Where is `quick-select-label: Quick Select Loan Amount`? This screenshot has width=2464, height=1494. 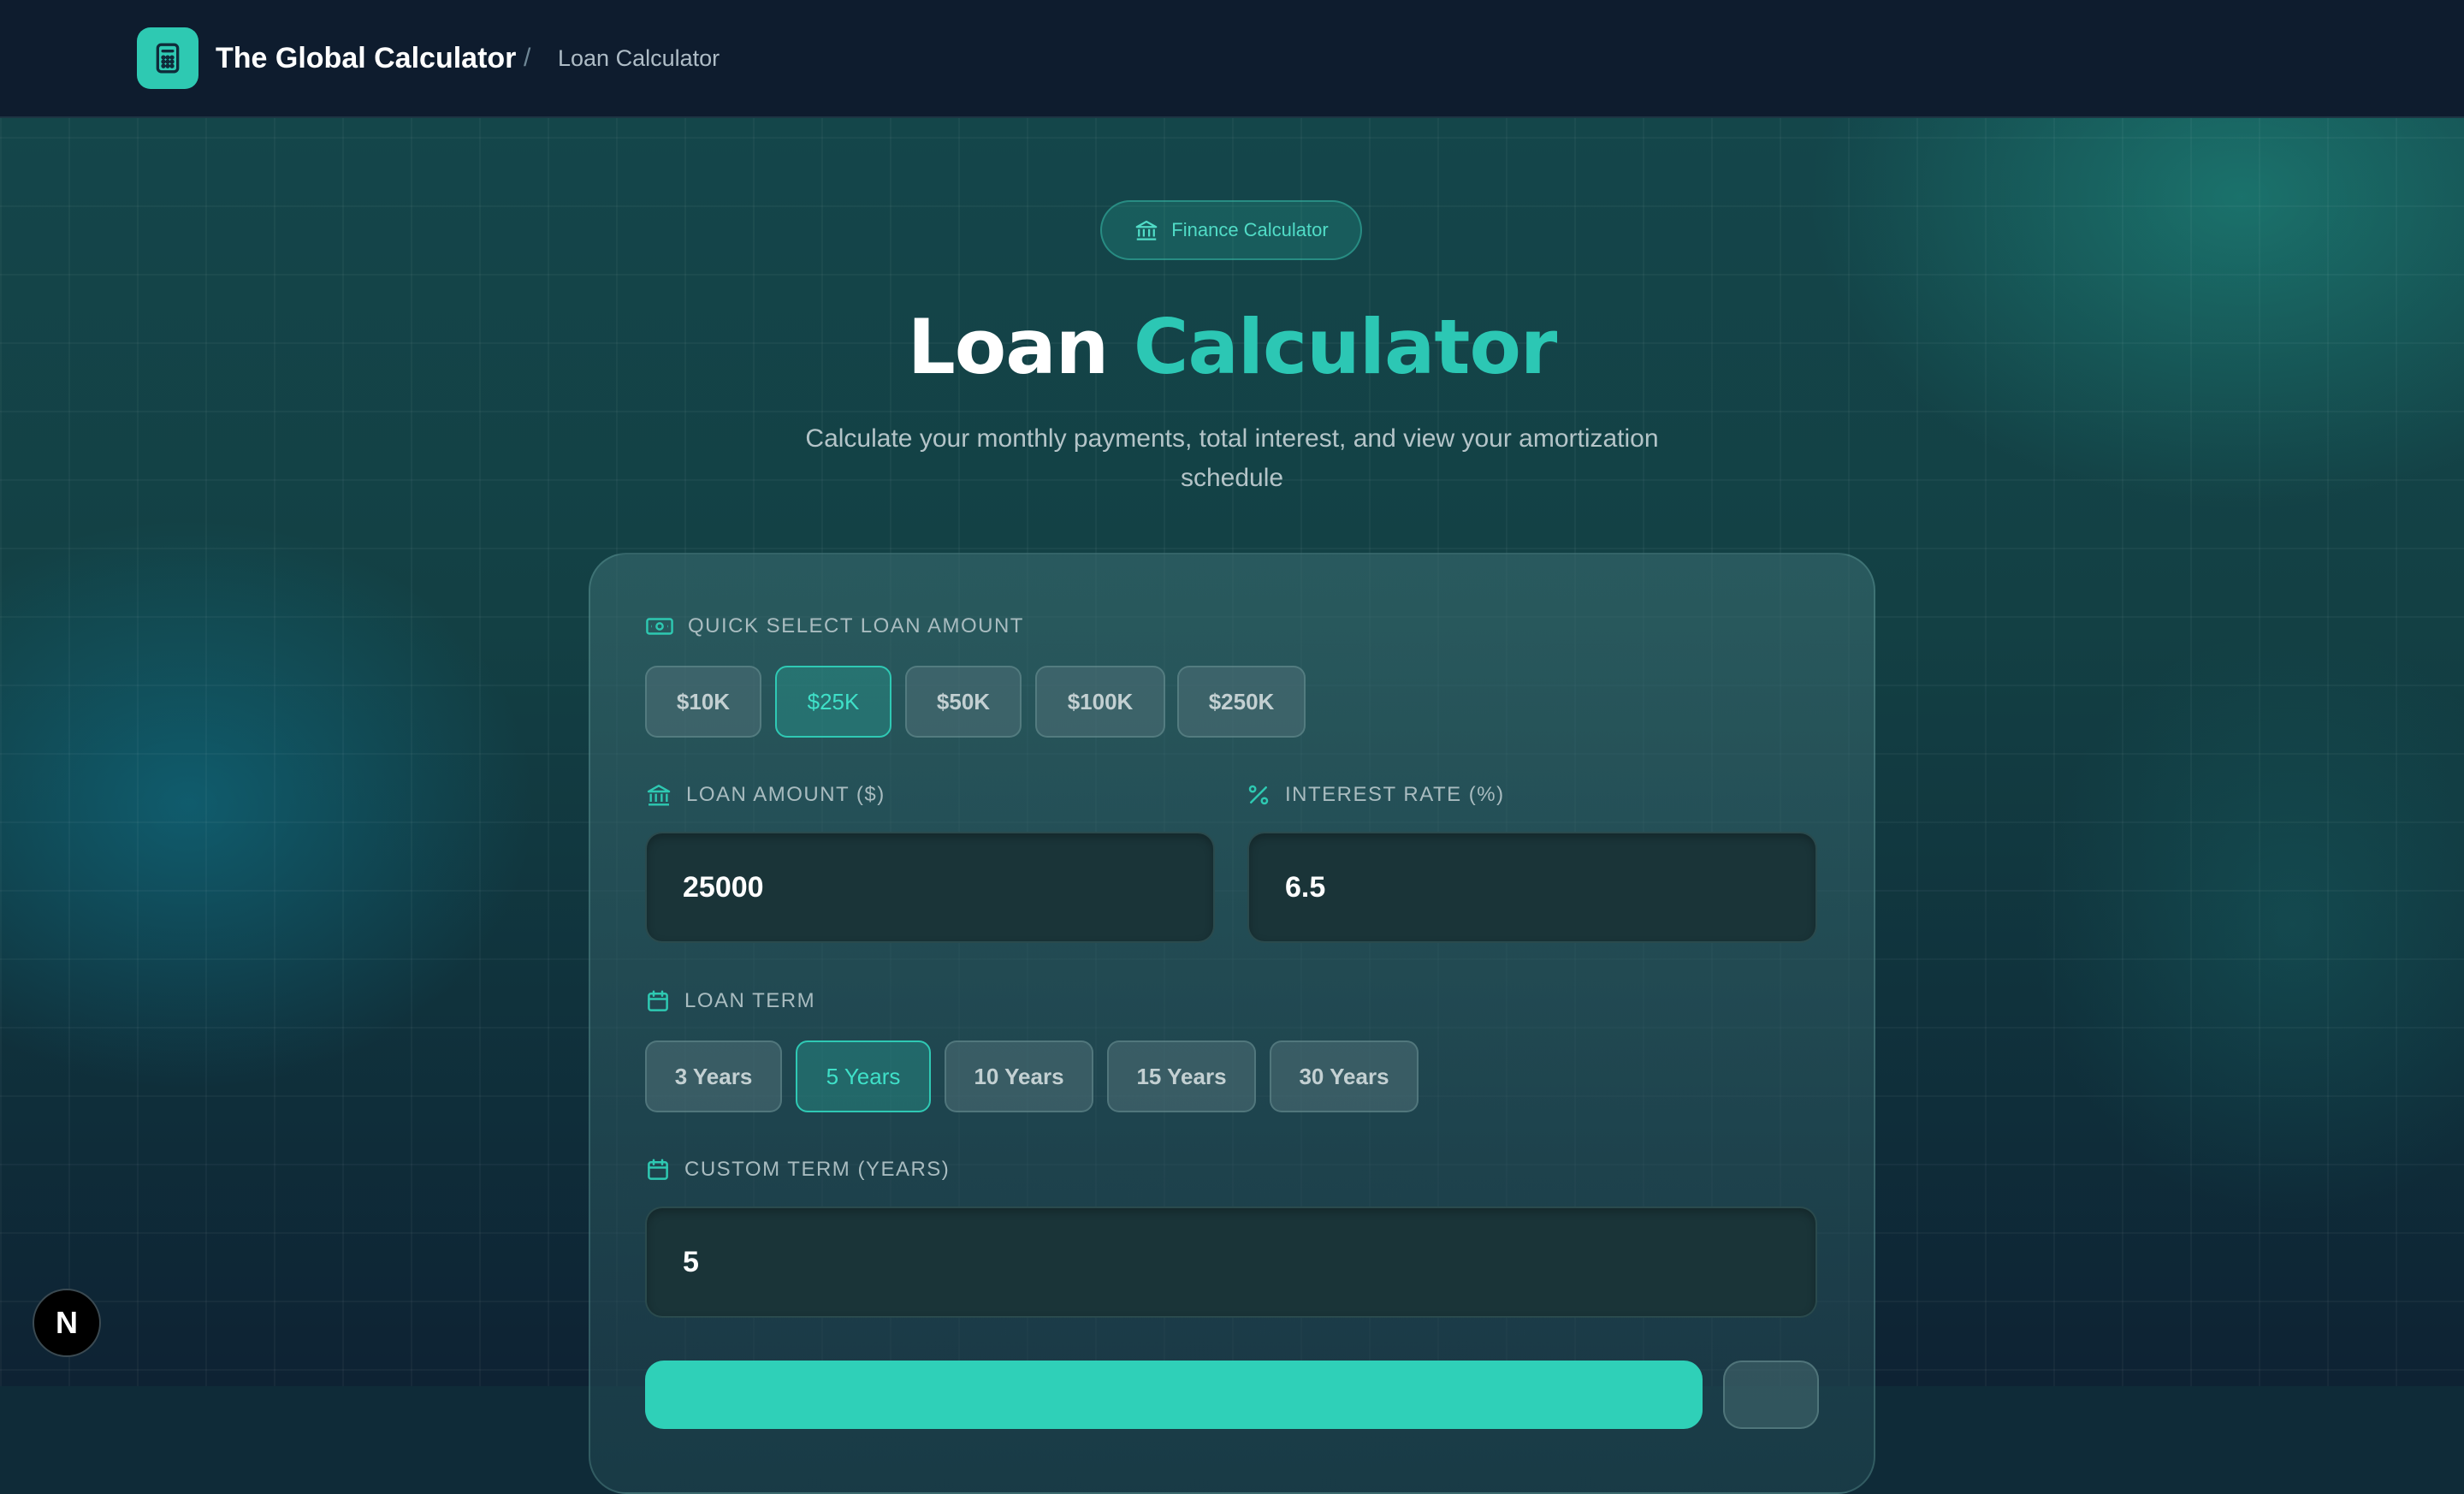 quick-select-label: Quick Select Loan Amount is located at coordinates (834, 626).